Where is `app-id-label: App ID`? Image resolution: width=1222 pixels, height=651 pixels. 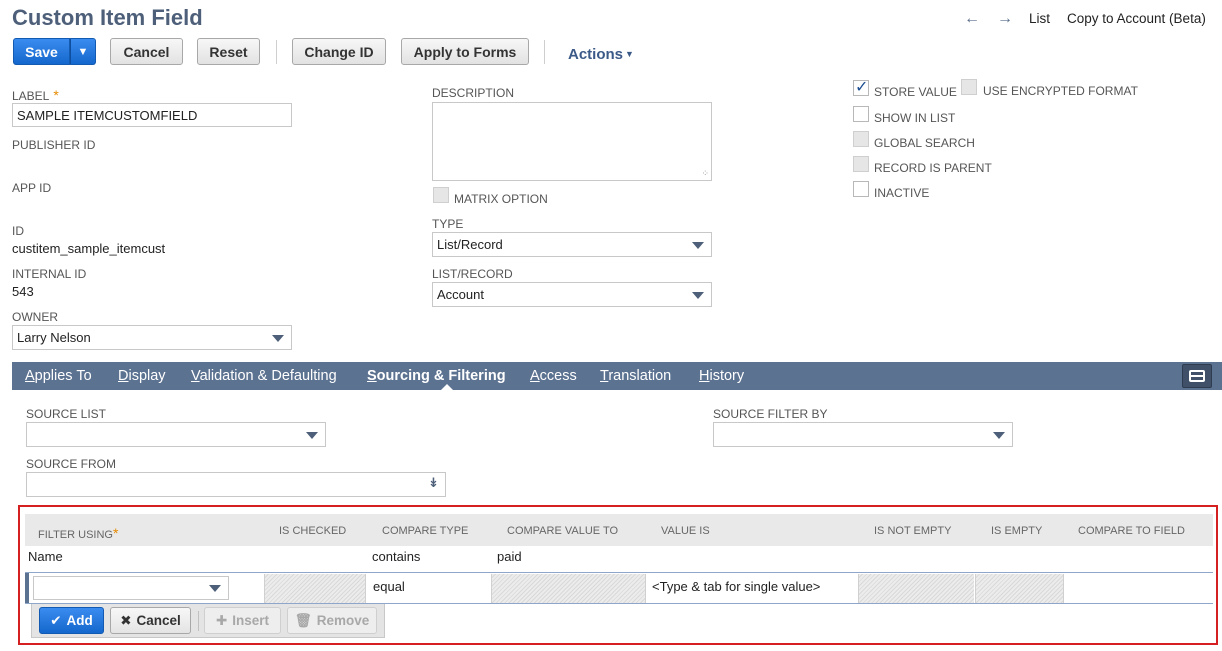 app-id-label: App ID is located at coordinates (32, 188).